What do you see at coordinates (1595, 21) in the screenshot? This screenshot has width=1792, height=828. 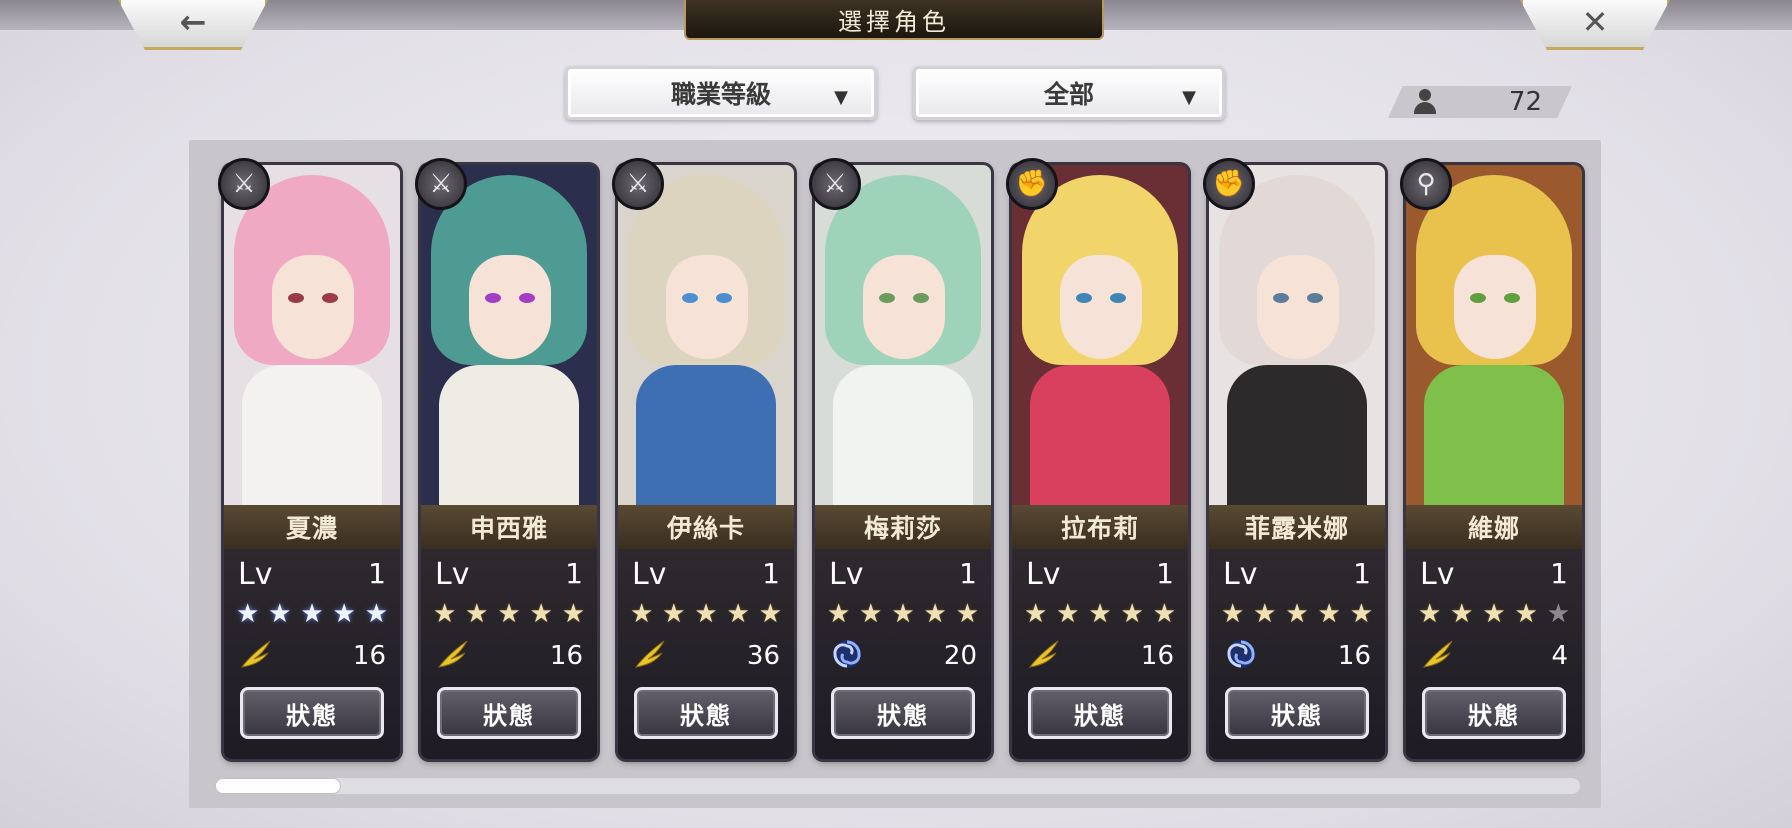 I see `close-icon: ✕` at bounding box center [1595, 21].